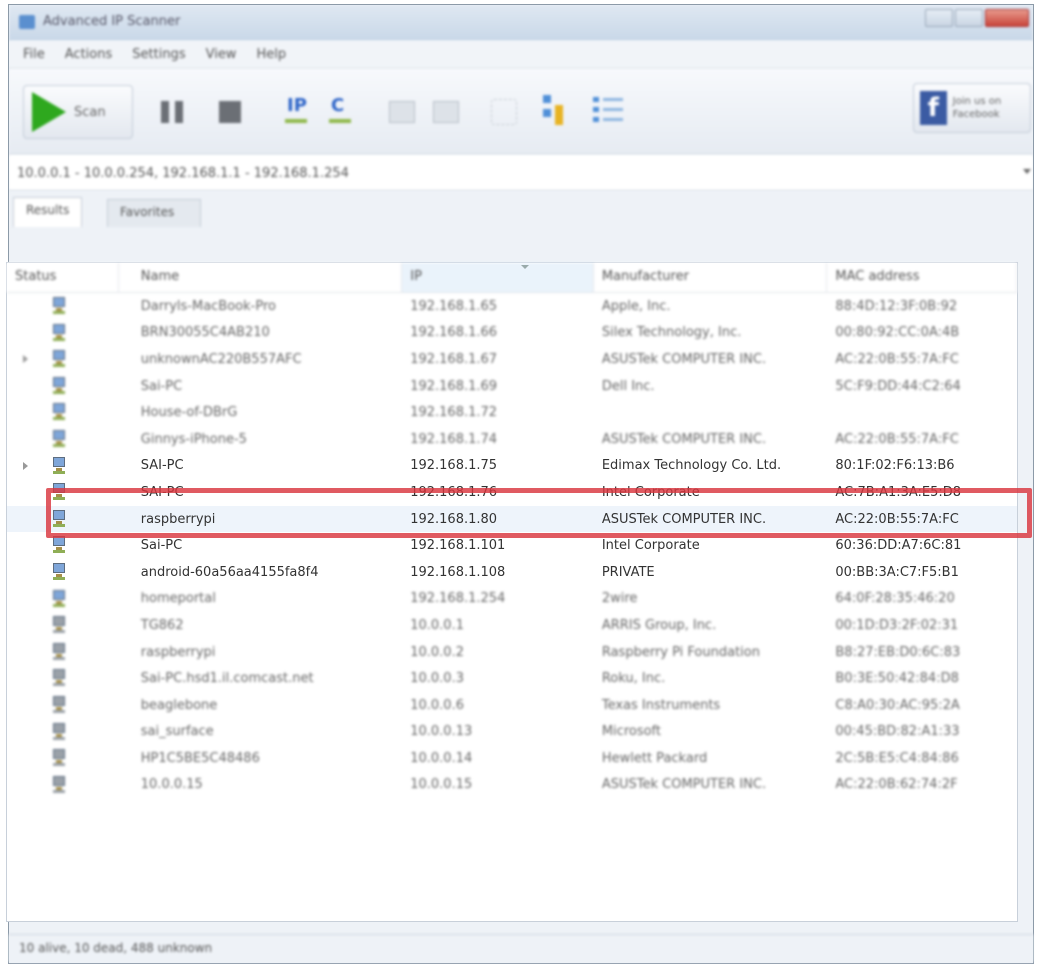  What do you see at coordinates (521, 55) in the screenshot?
I see `menu-bar: File Actions Settings View Help` at bounding box center [521, 55].